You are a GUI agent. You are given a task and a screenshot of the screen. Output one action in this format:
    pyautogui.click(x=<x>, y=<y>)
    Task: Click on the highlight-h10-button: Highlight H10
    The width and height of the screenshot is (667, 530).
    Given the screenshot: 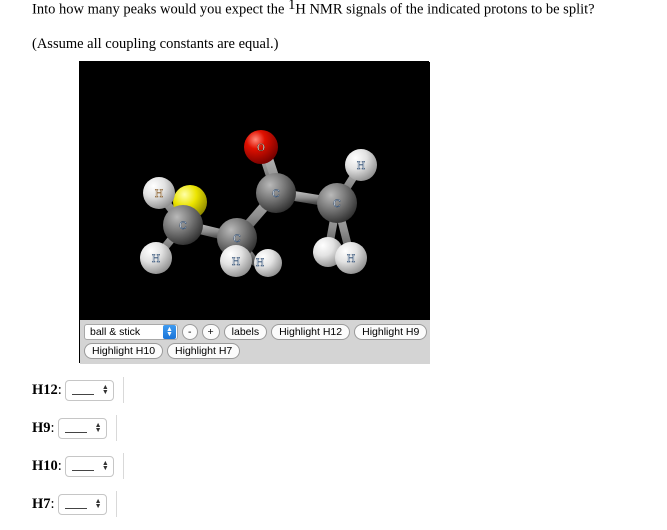 What is the action you would take?
    pyautogui.click(x=124, y=351)
    